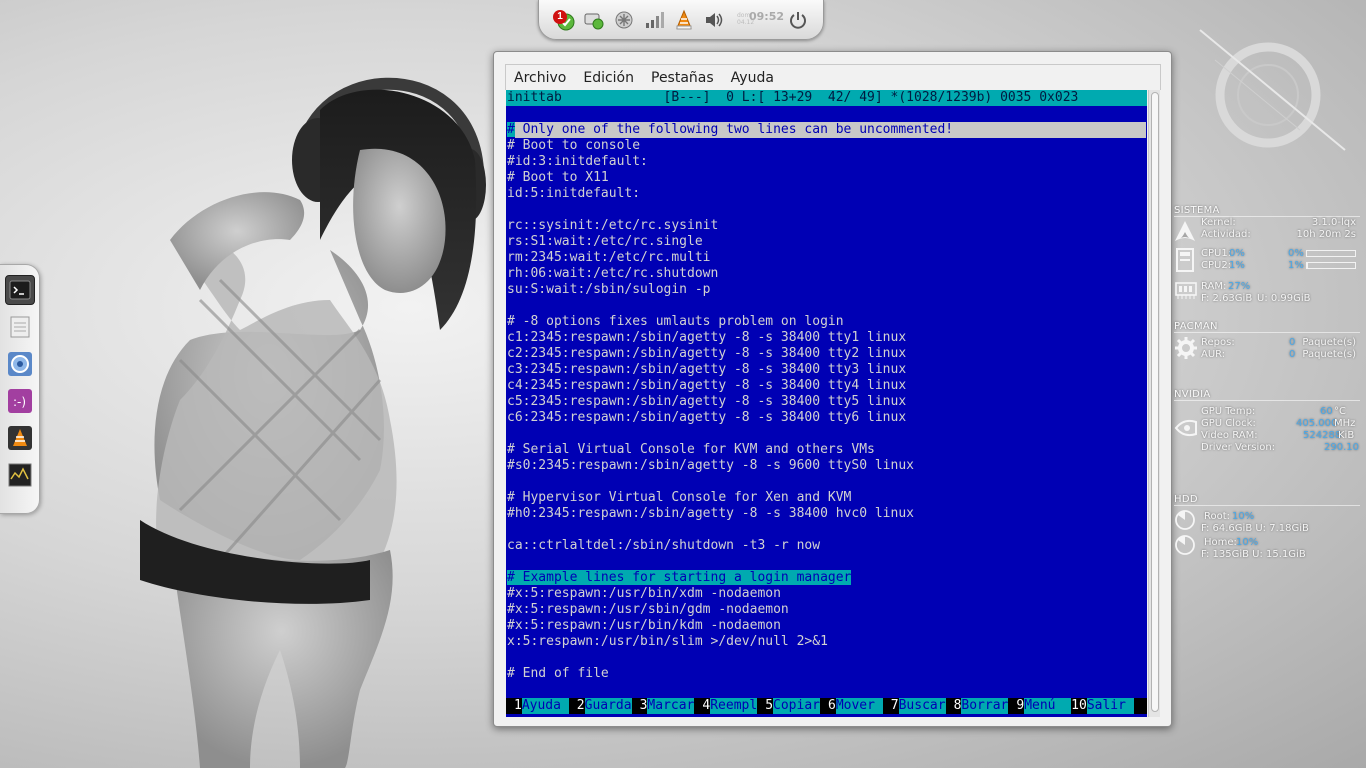 The height and width of the screenshot is (768, 1366). I want to click on terminal-menubar: Archivo Edición Pestañas Ayuda, so click(833, 77).